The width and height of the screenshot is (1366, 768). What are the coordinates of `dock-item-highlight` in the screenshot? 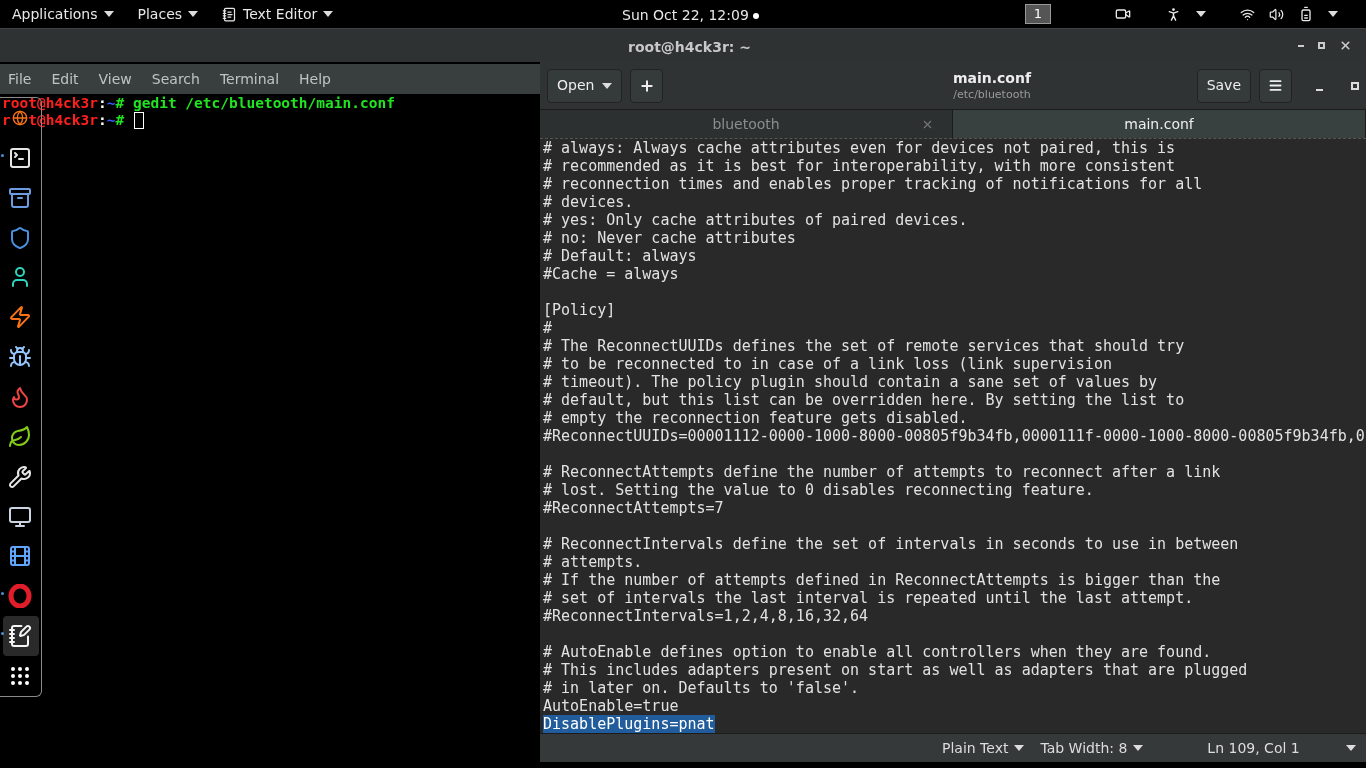 It's located at (20, 636).